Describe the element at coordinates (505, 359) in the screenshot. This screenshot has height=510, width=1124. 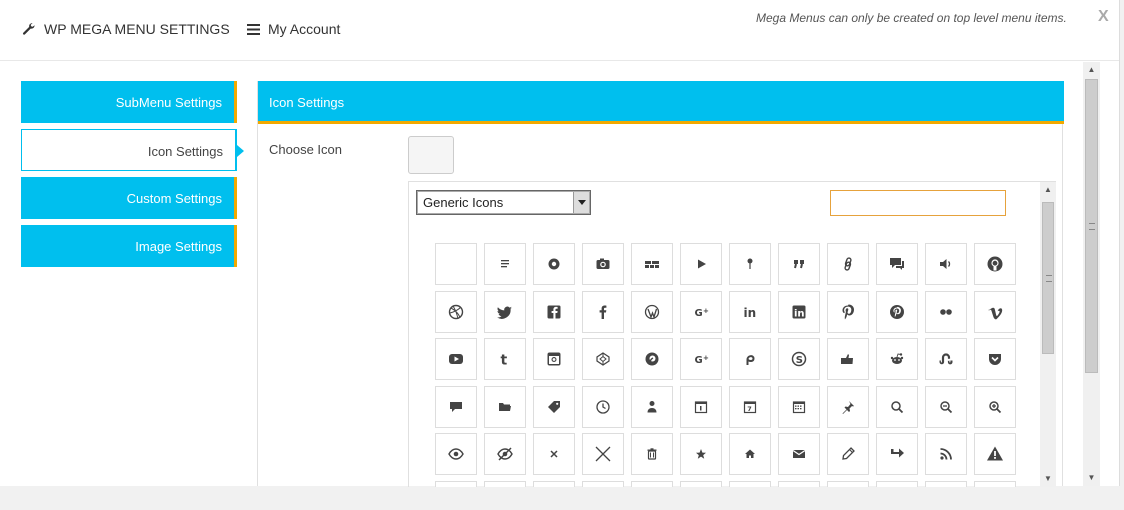
I see `icon-option-tumblr: t` at that location.